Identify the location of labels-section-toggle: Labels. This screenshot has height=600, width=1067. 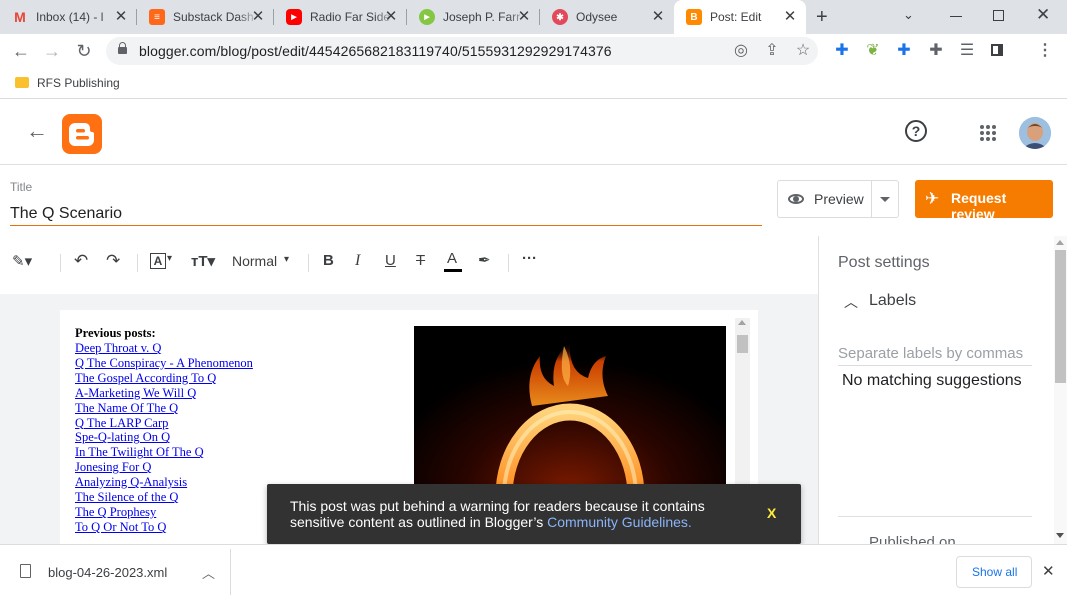
(892, 301).